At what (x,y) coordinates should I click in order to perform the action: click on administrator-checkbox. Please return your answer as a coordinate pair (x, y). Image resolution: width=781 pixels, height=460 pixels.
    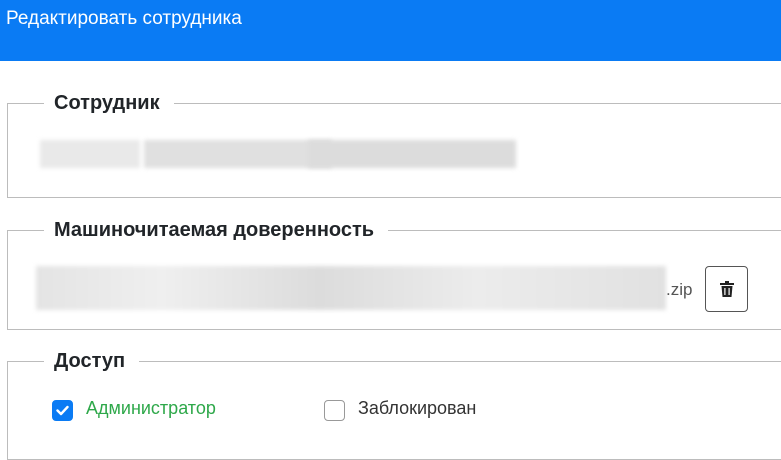
    Looking at the image, I should click on (62, 410).